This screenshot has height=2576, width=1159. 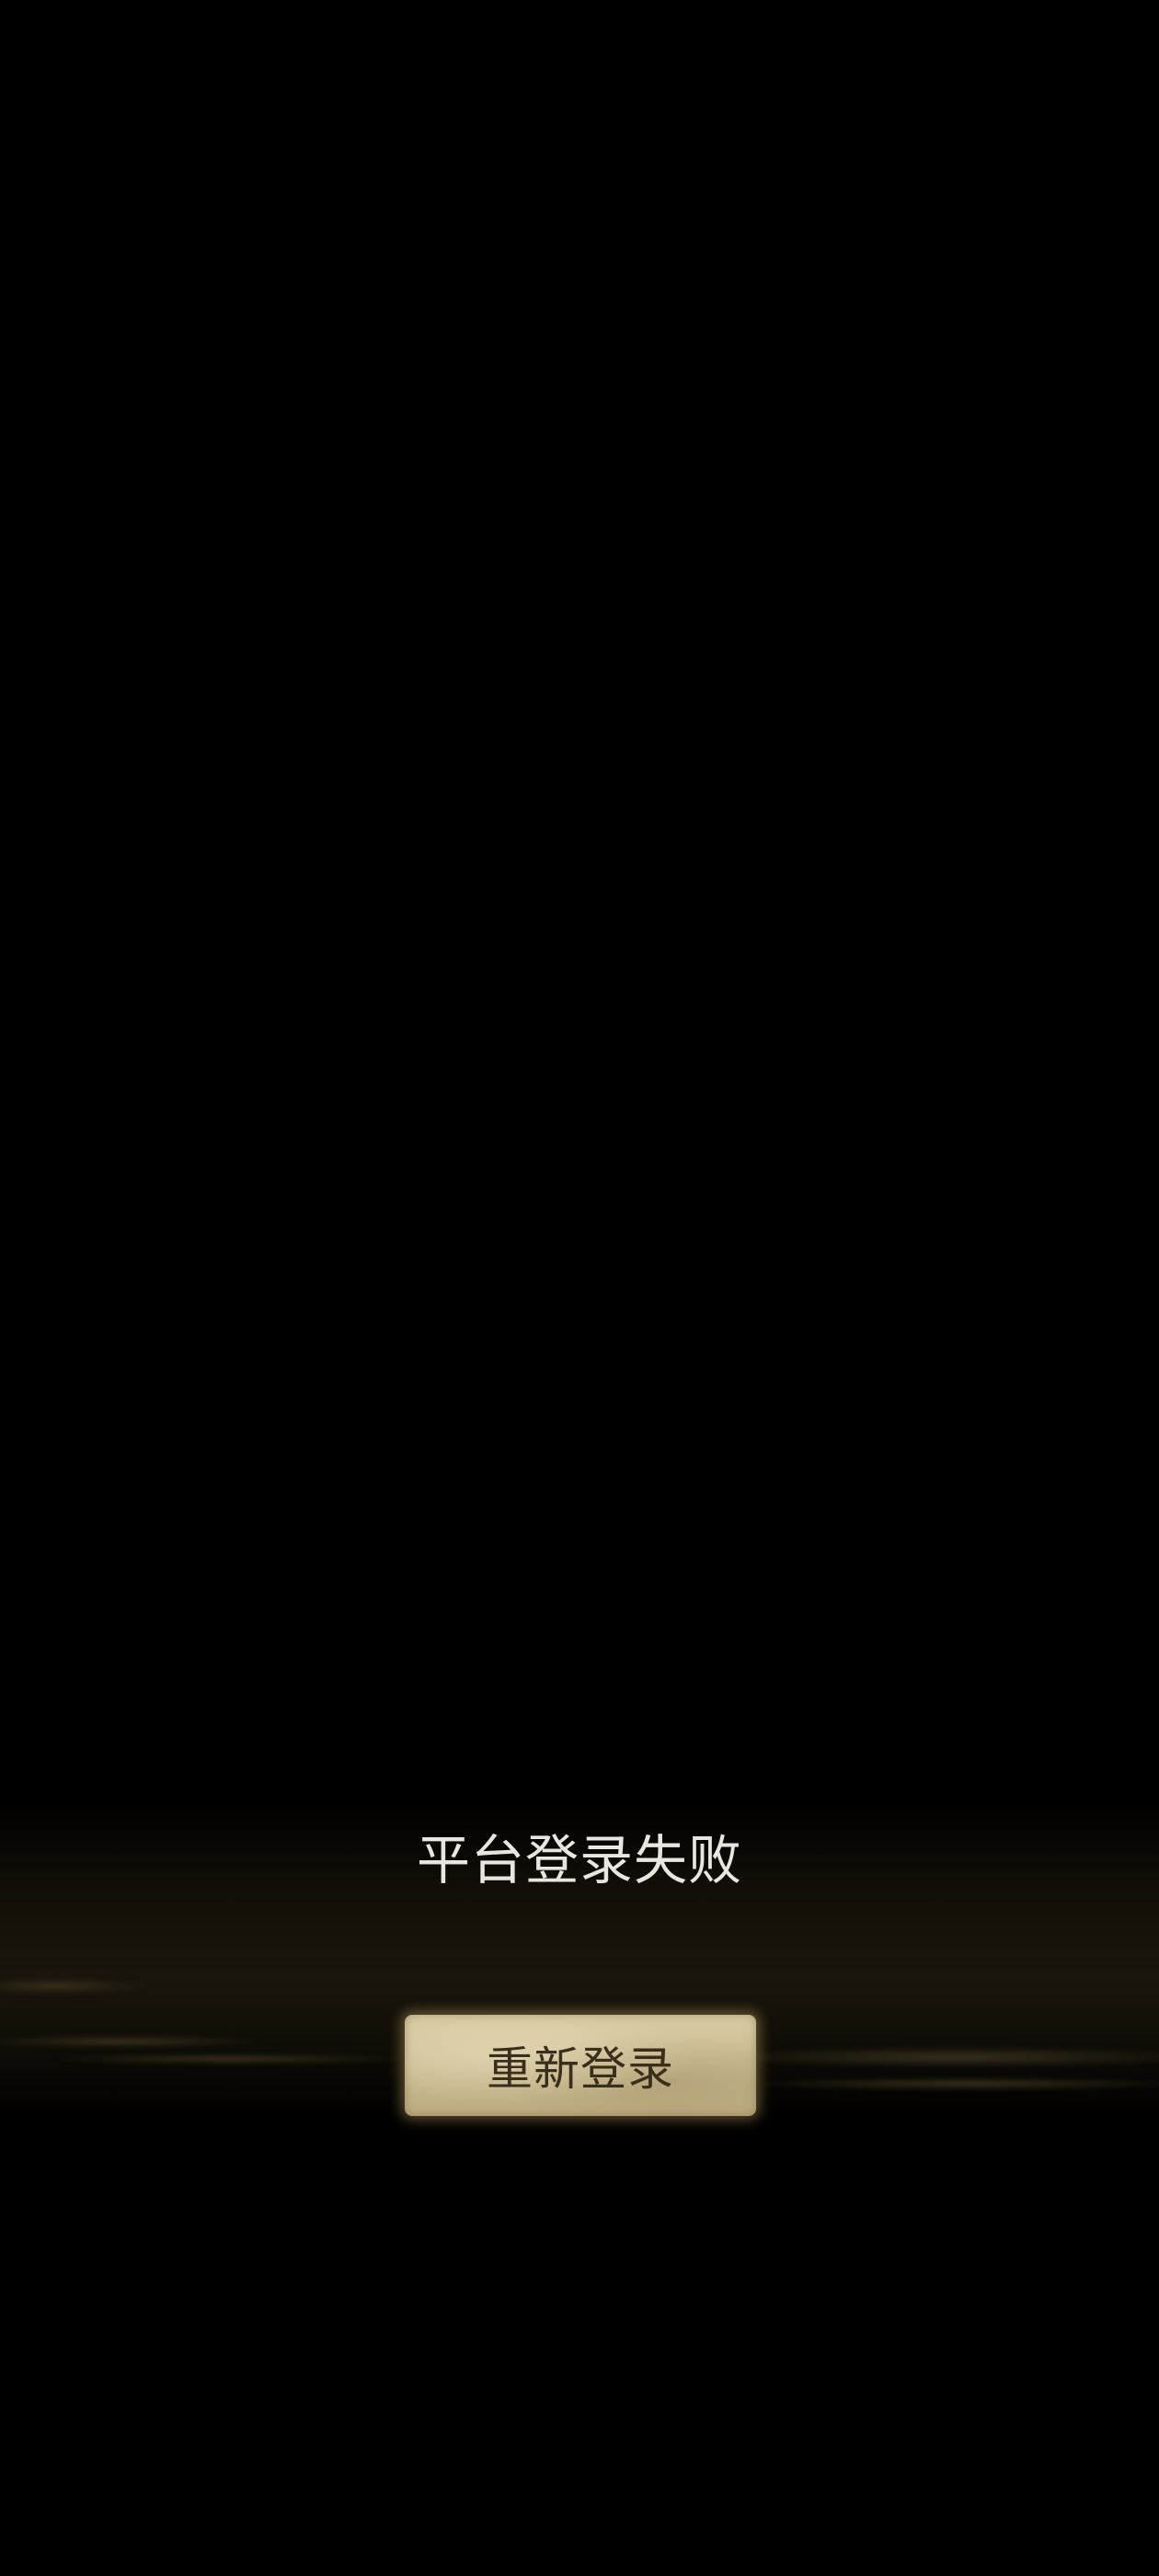 I want to click on login-failed-message: 平台登录失败, so click(x=579, y=1860).